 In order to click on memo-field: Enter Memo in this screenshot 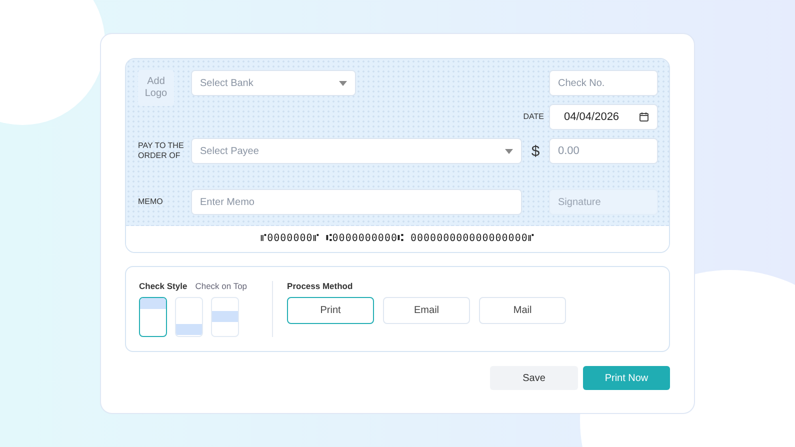, I will do `click(356, 202)`.